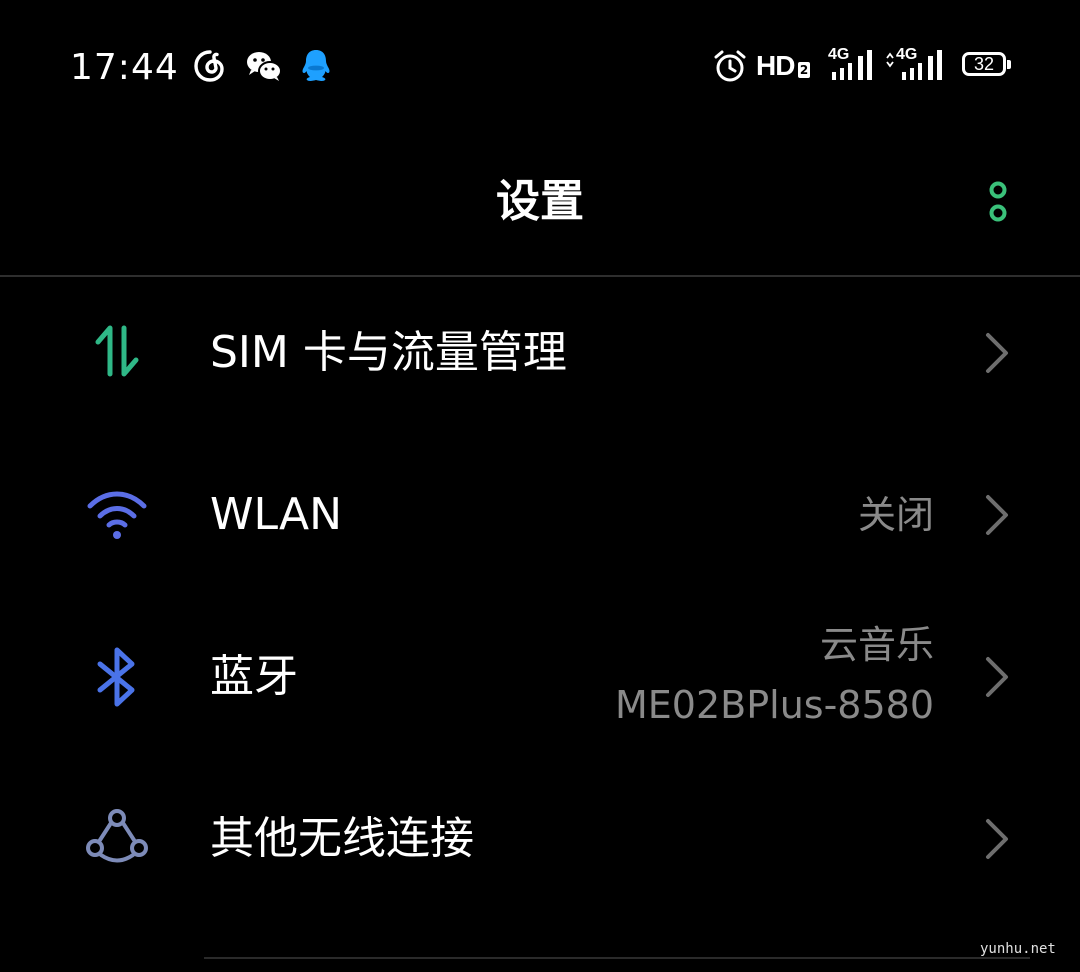 The height and width of the screenshot is (972, 1080). Describe the element at coordinates (117, 836) in the screenshot. I see `other-wireless-icon` at that location.